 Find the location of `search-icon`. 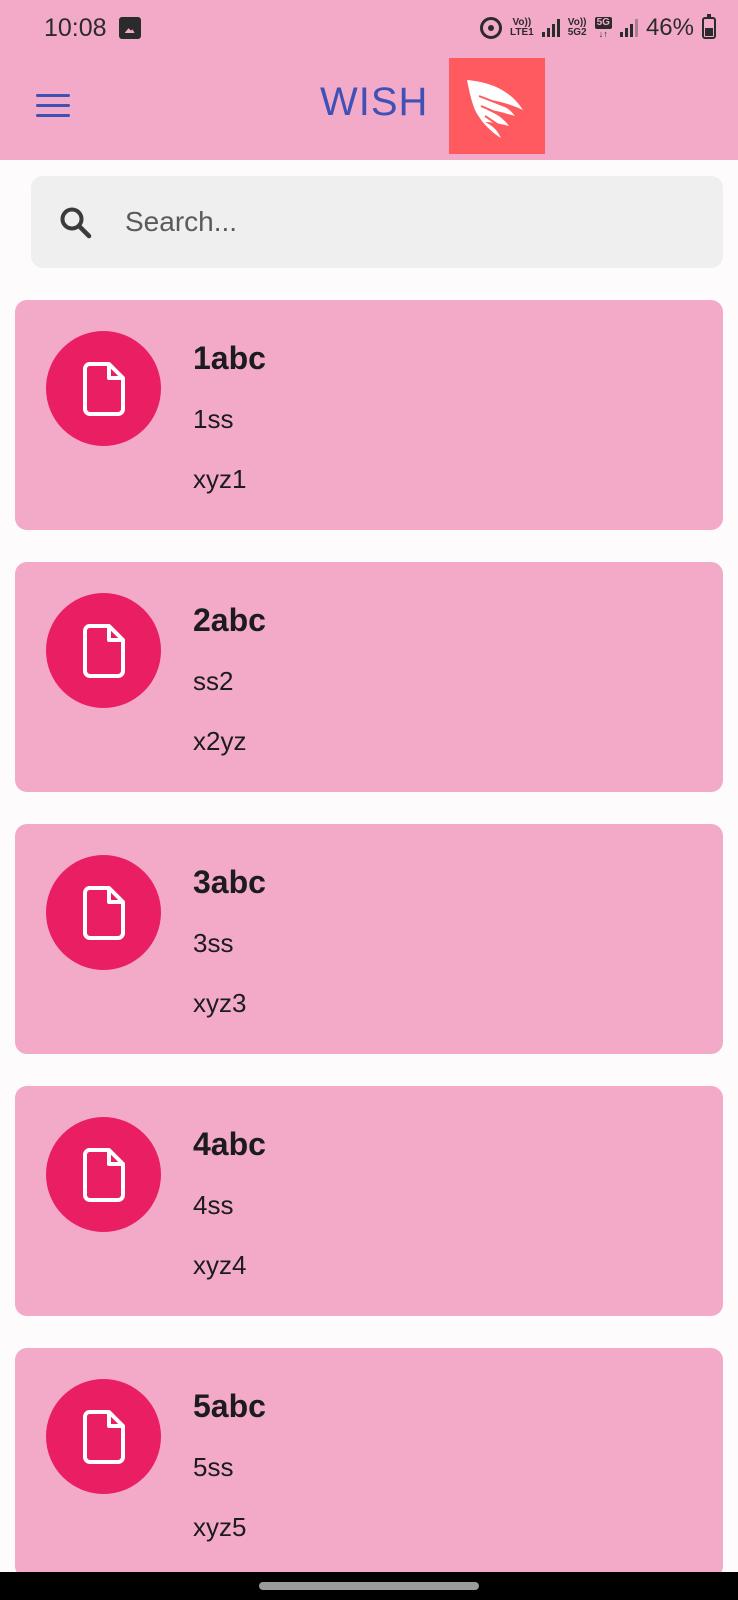

search-icon is located at coordinates (76, 223).